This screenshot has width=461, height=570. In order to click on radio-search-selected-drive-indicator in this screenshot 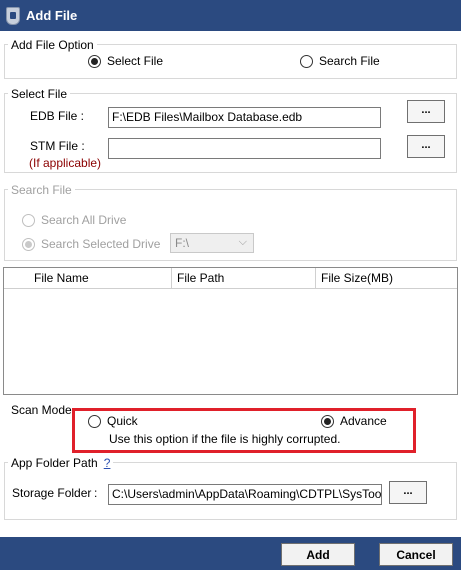, I will do `click(28, 244)`.